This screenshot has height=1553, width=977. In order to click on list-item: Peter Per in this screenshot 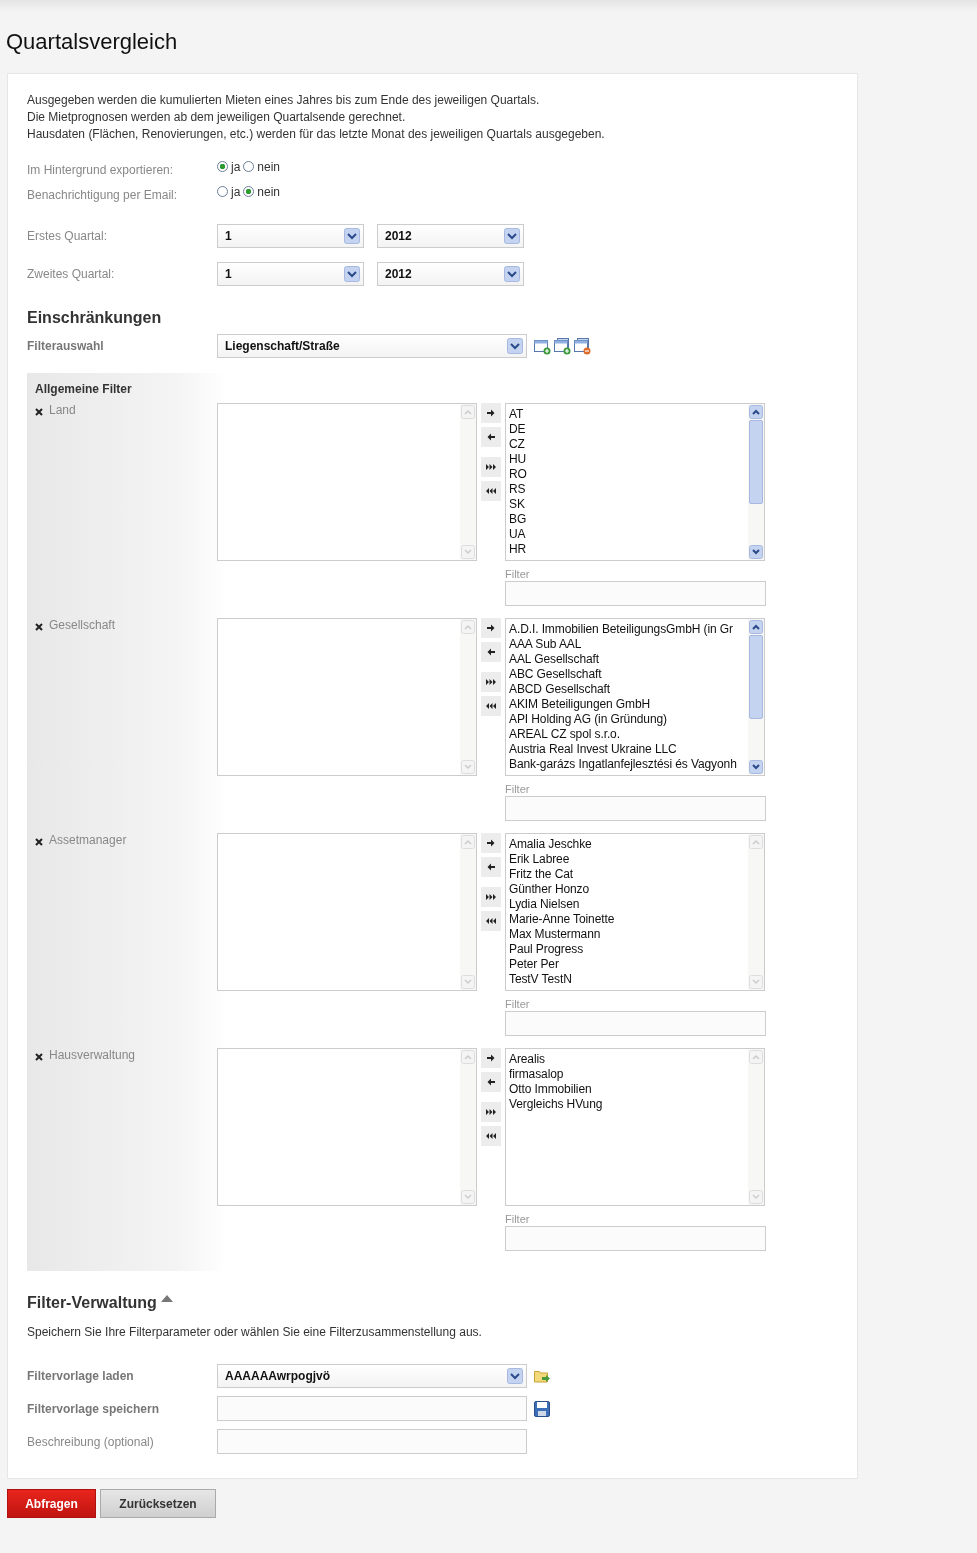, I will do `click(628, 964)`.